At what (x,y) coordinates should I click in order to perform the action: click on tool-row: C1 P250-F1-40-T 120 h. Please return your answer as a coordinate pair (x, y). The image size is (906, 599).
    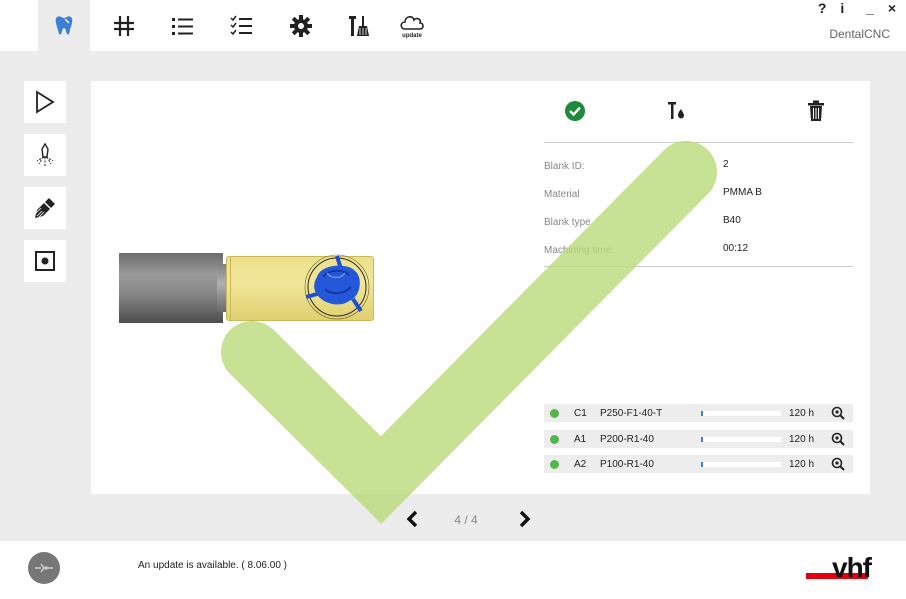
    Looking at the image, I should click on (698, 413).